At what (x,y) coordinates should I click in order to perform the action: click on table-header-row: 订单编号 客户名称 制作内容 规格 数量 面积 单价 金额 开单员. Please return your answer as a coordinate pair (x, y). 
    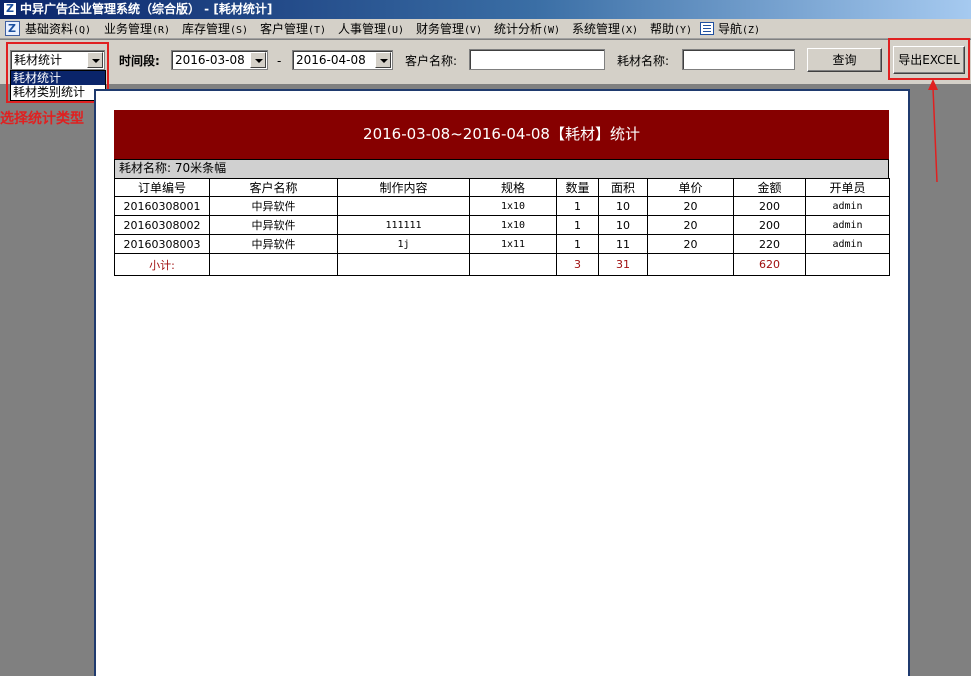
    Looking at the image, I should click on (502, 187).